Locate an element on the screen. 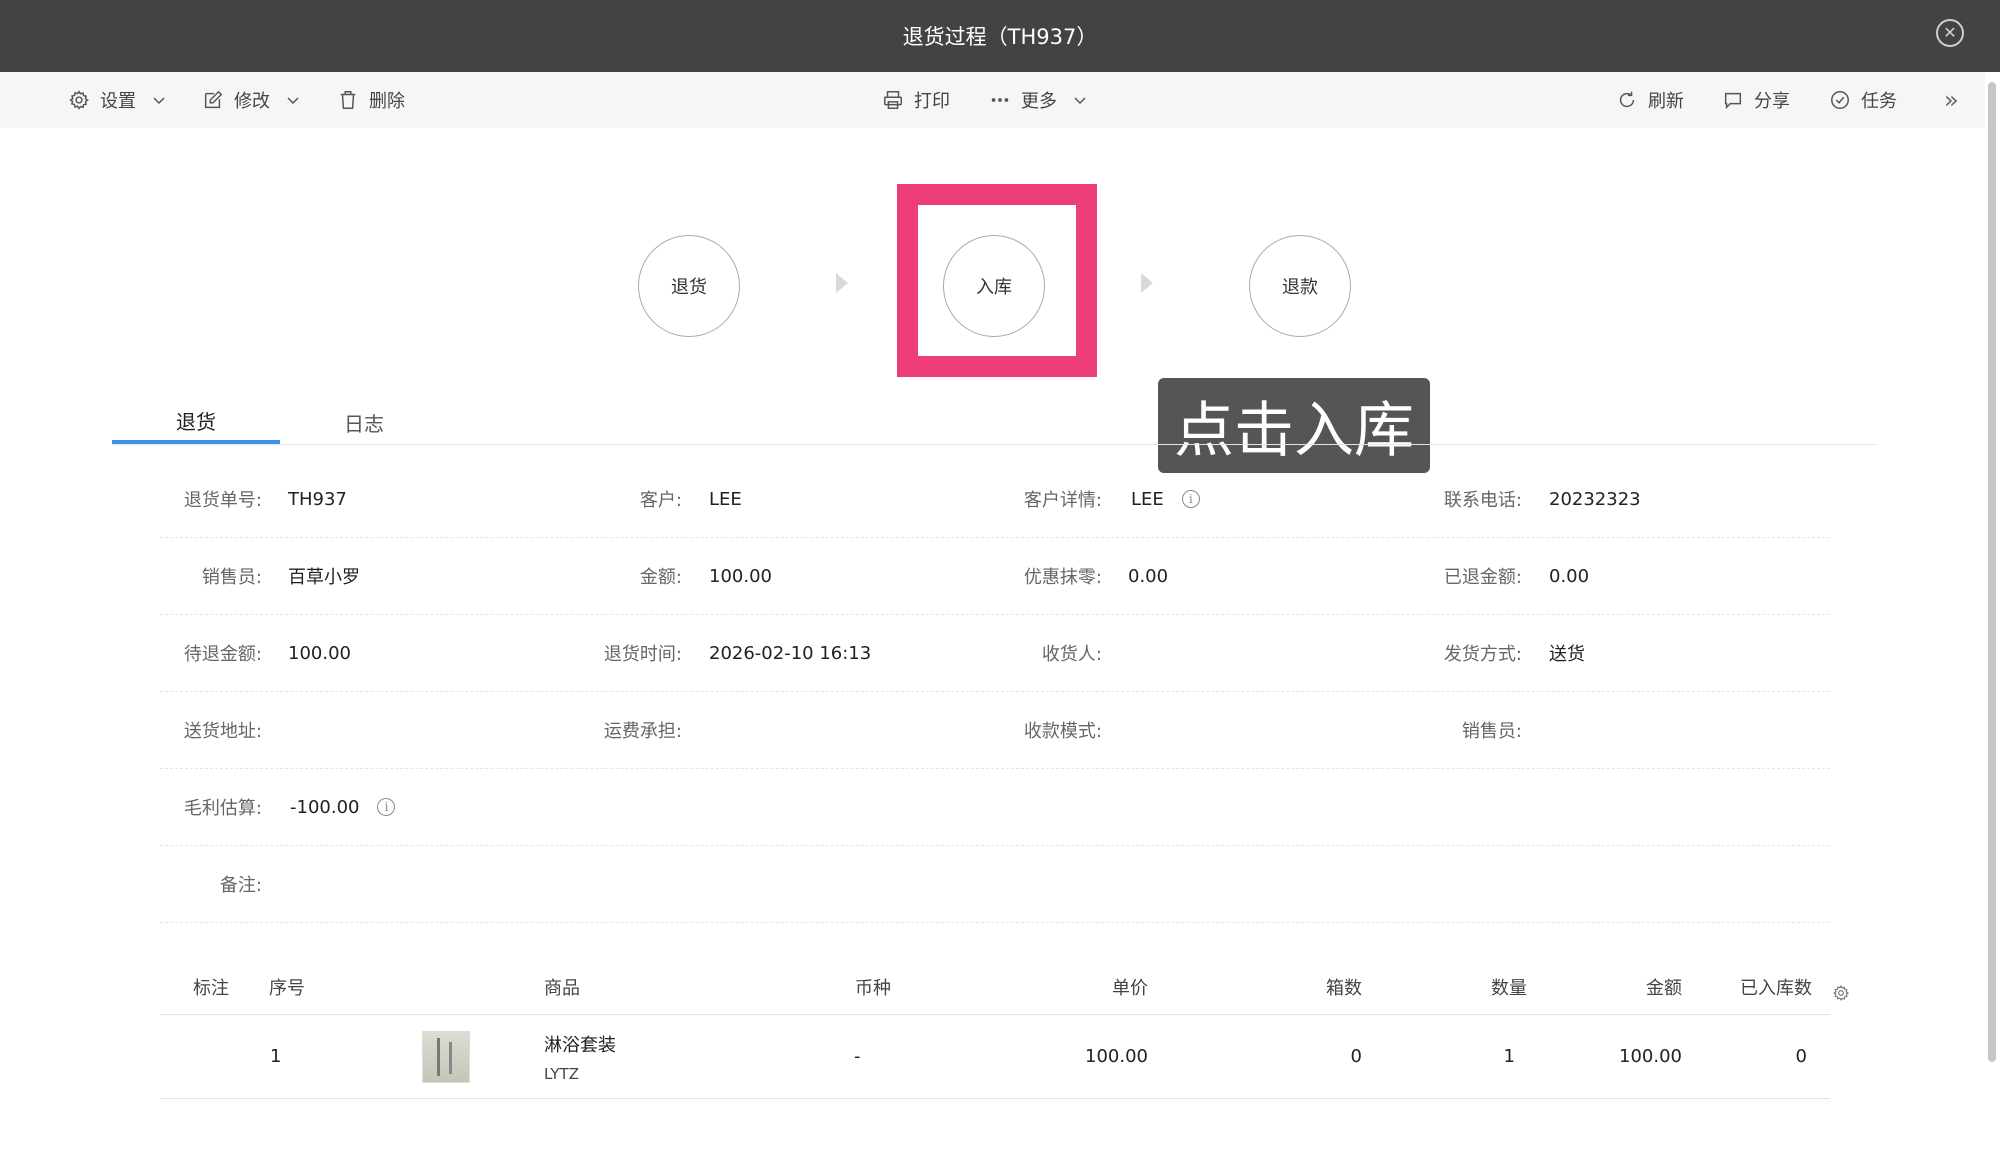 The height and width of the screenshot is (1161, 2000). field-value: 百草小罗 is located at coordinates (324, 577).